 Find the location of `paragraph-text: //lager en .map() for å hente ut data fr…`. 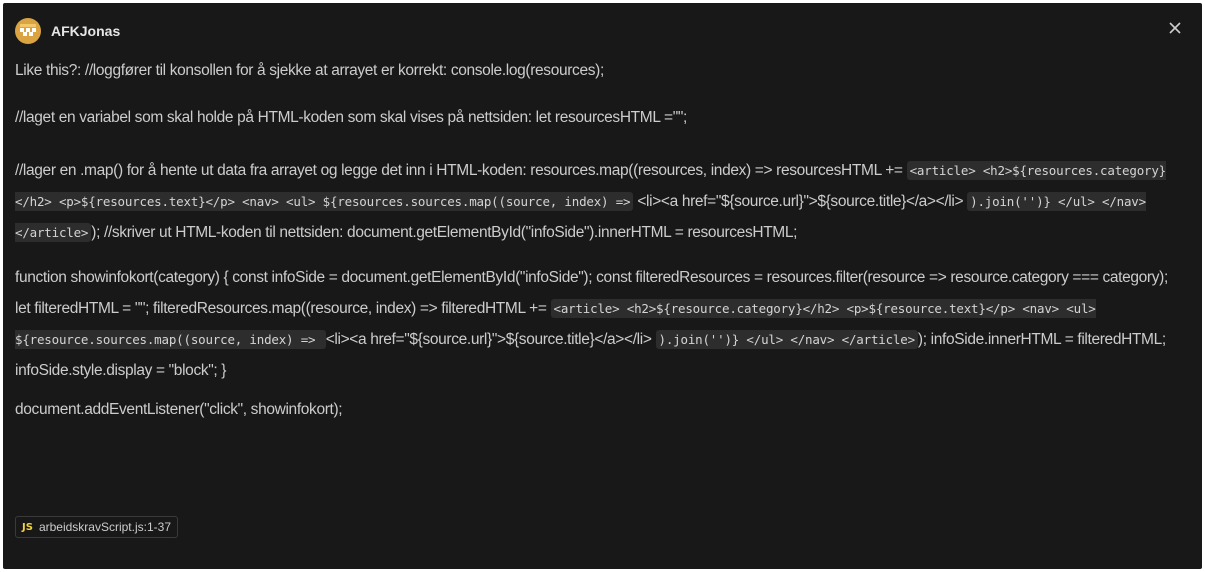

paragraph-text: //lager en .map() for å hente ut data fr… is located at coordinates (461, 170).